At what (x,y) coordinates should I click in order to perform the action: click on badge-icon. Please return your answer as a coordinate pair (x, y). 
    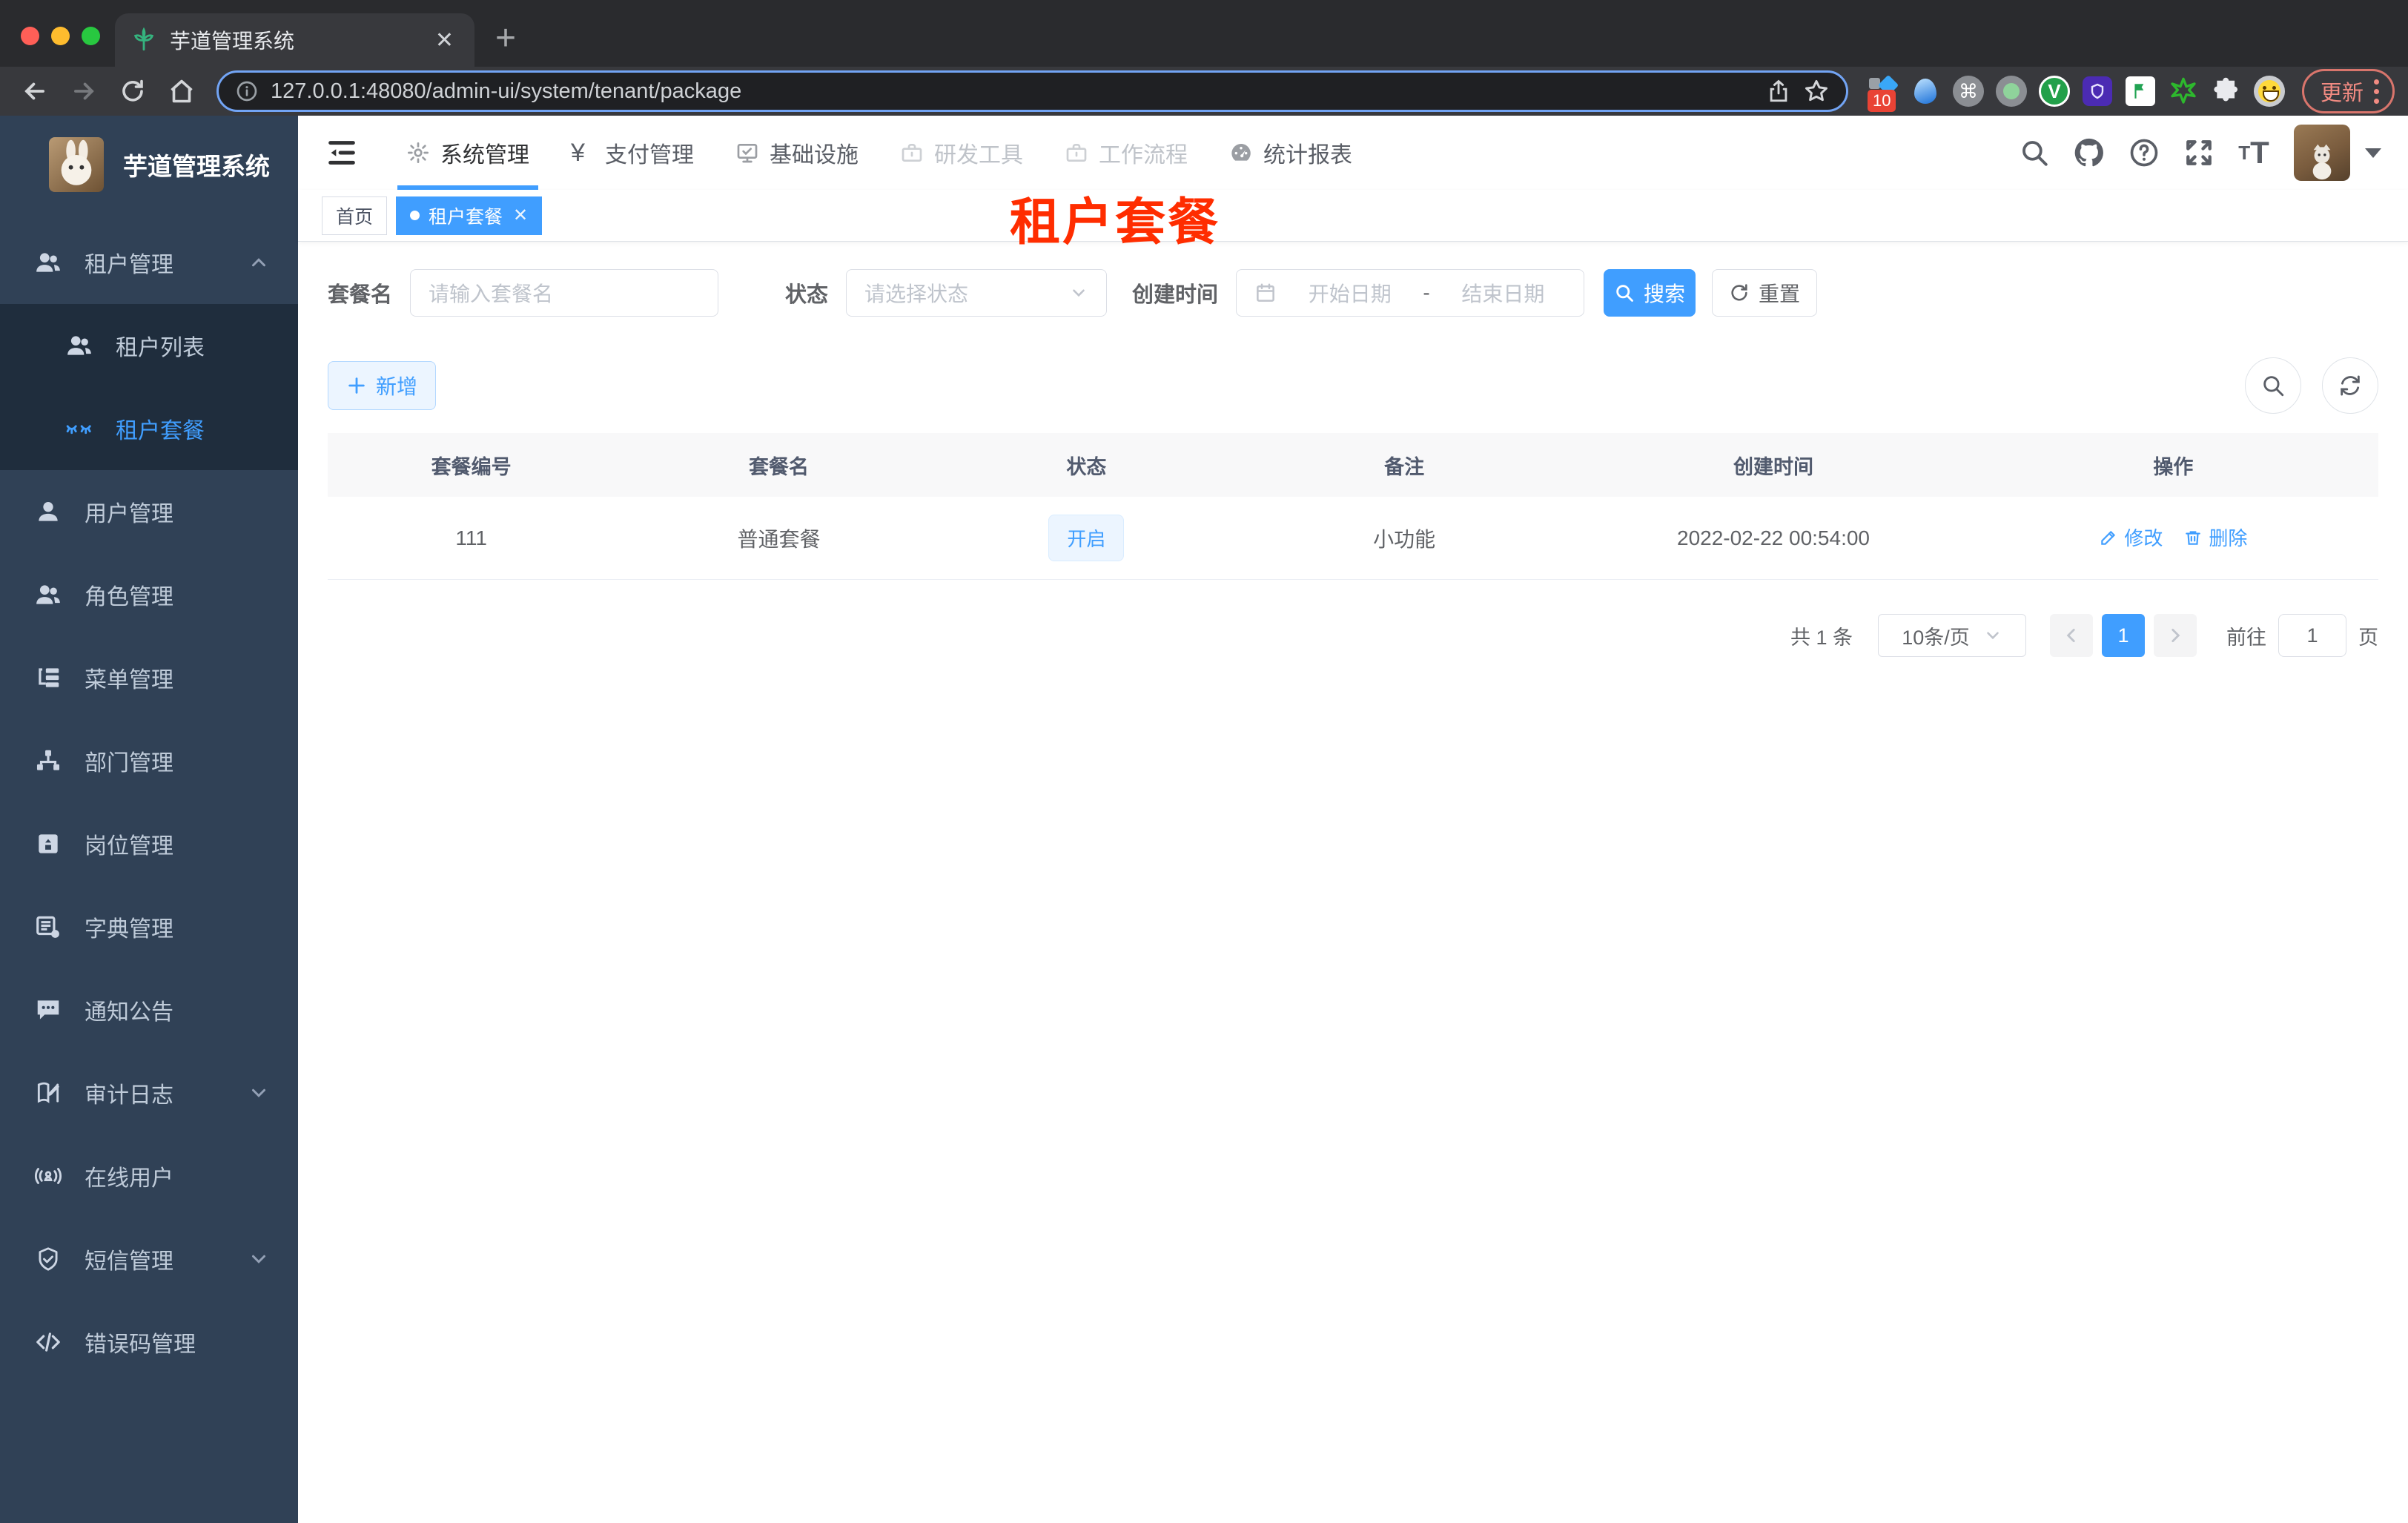
    Looking at the image, I should click on (49, 844).